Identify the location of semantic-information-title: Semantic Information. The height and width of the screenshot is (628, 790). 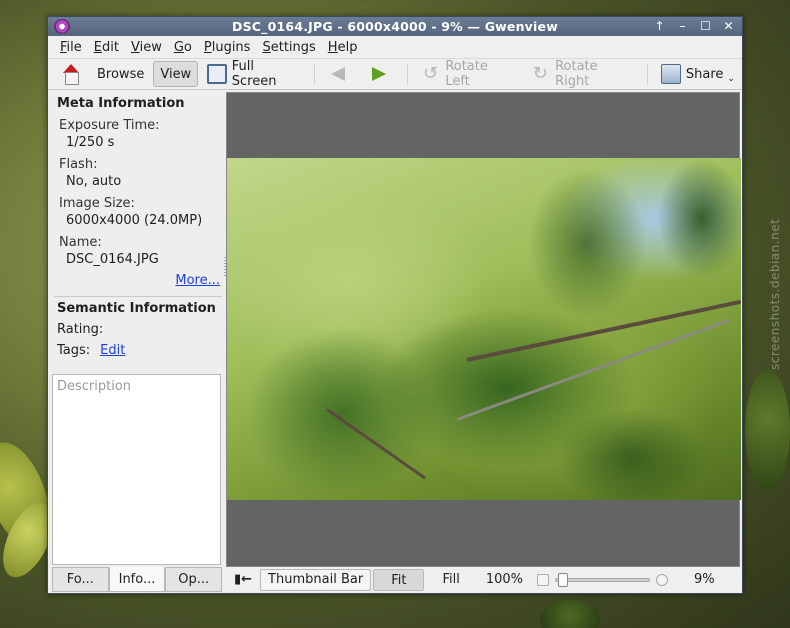
(136, 308).